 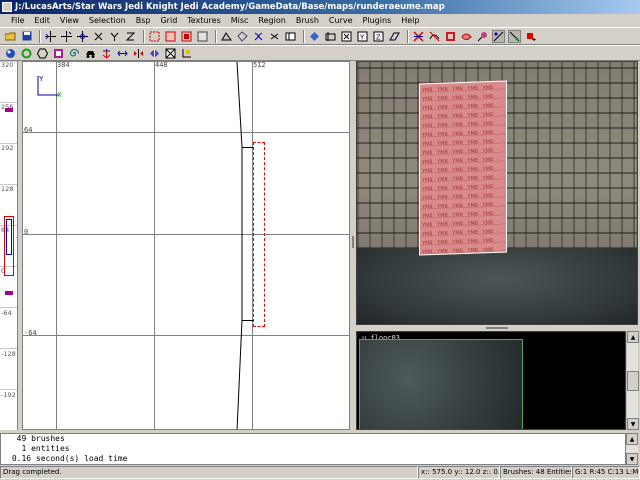 I want to click on red-arrows-icon, so click(x=138, y=53).